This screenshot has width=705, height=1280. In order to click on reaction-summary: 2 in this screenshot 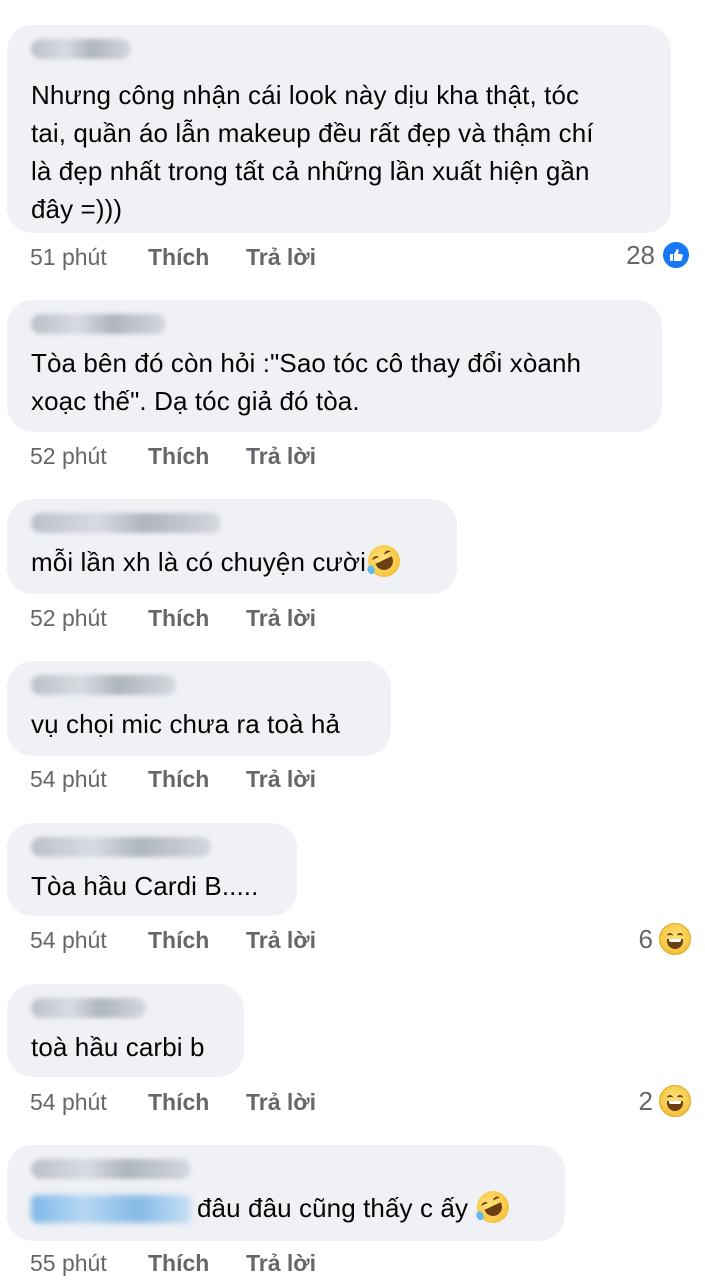, I will do `click(665, 1101)`.